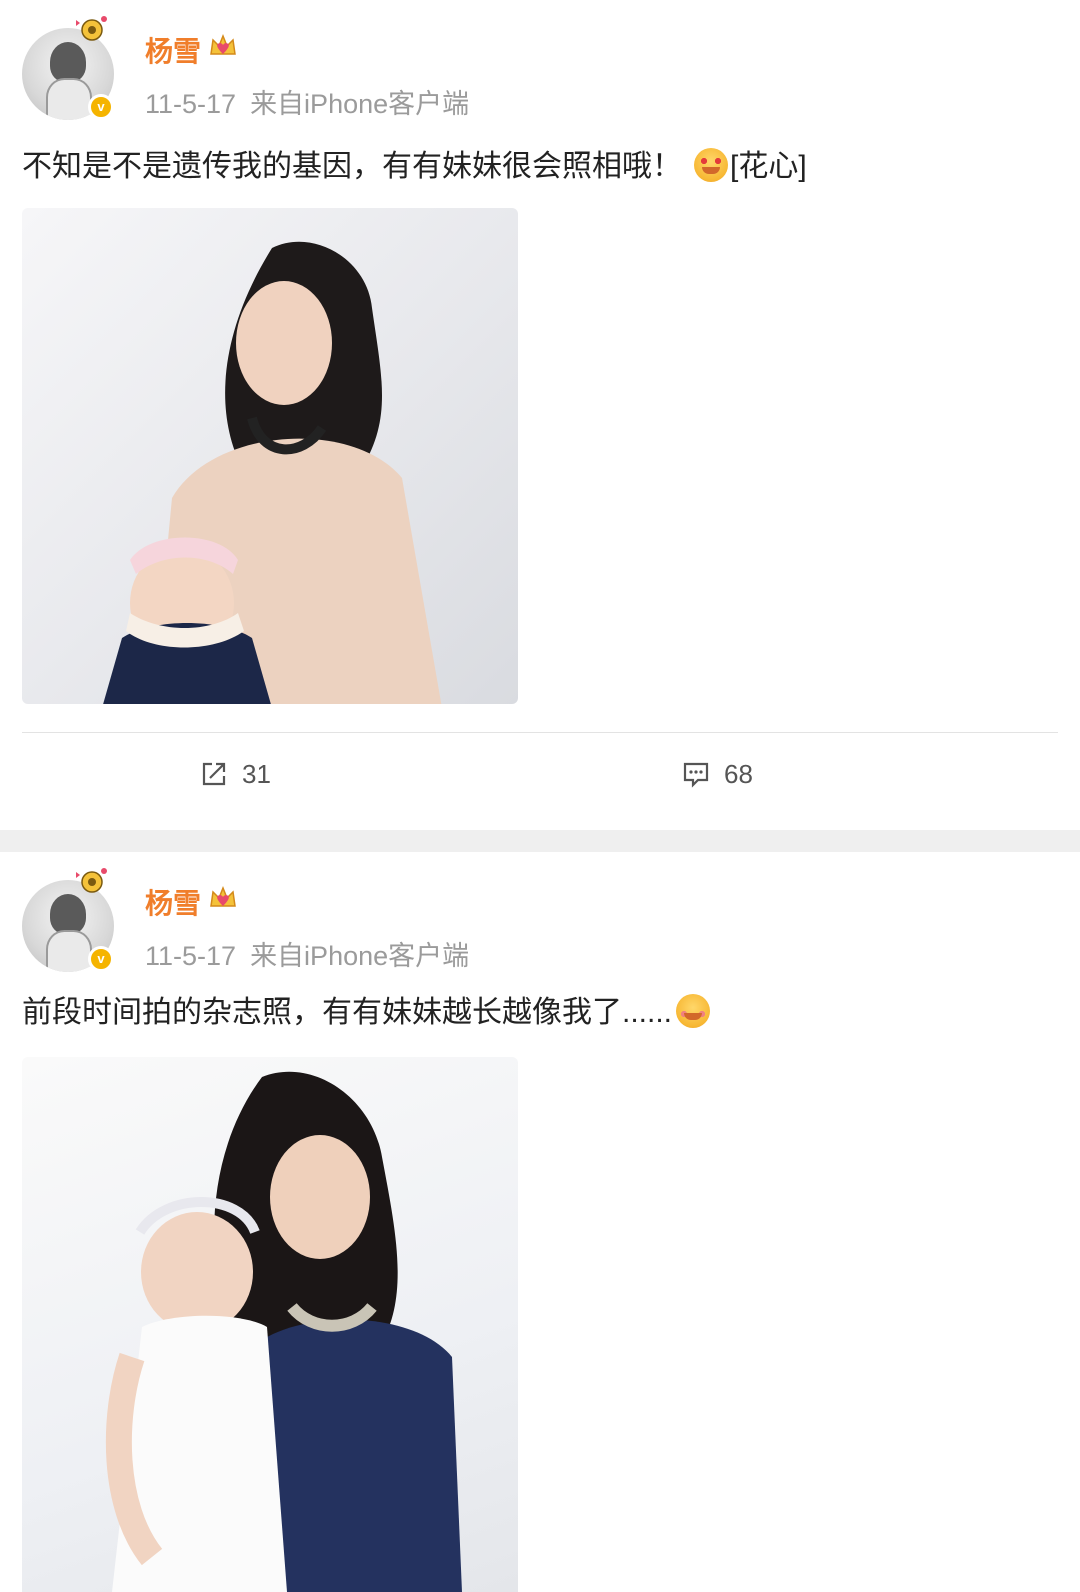 This screenshot has width=1080, height=1592. Describe the element at coordinates (235, 774) in the screenshot. I see `repost-button: 31` at that location.